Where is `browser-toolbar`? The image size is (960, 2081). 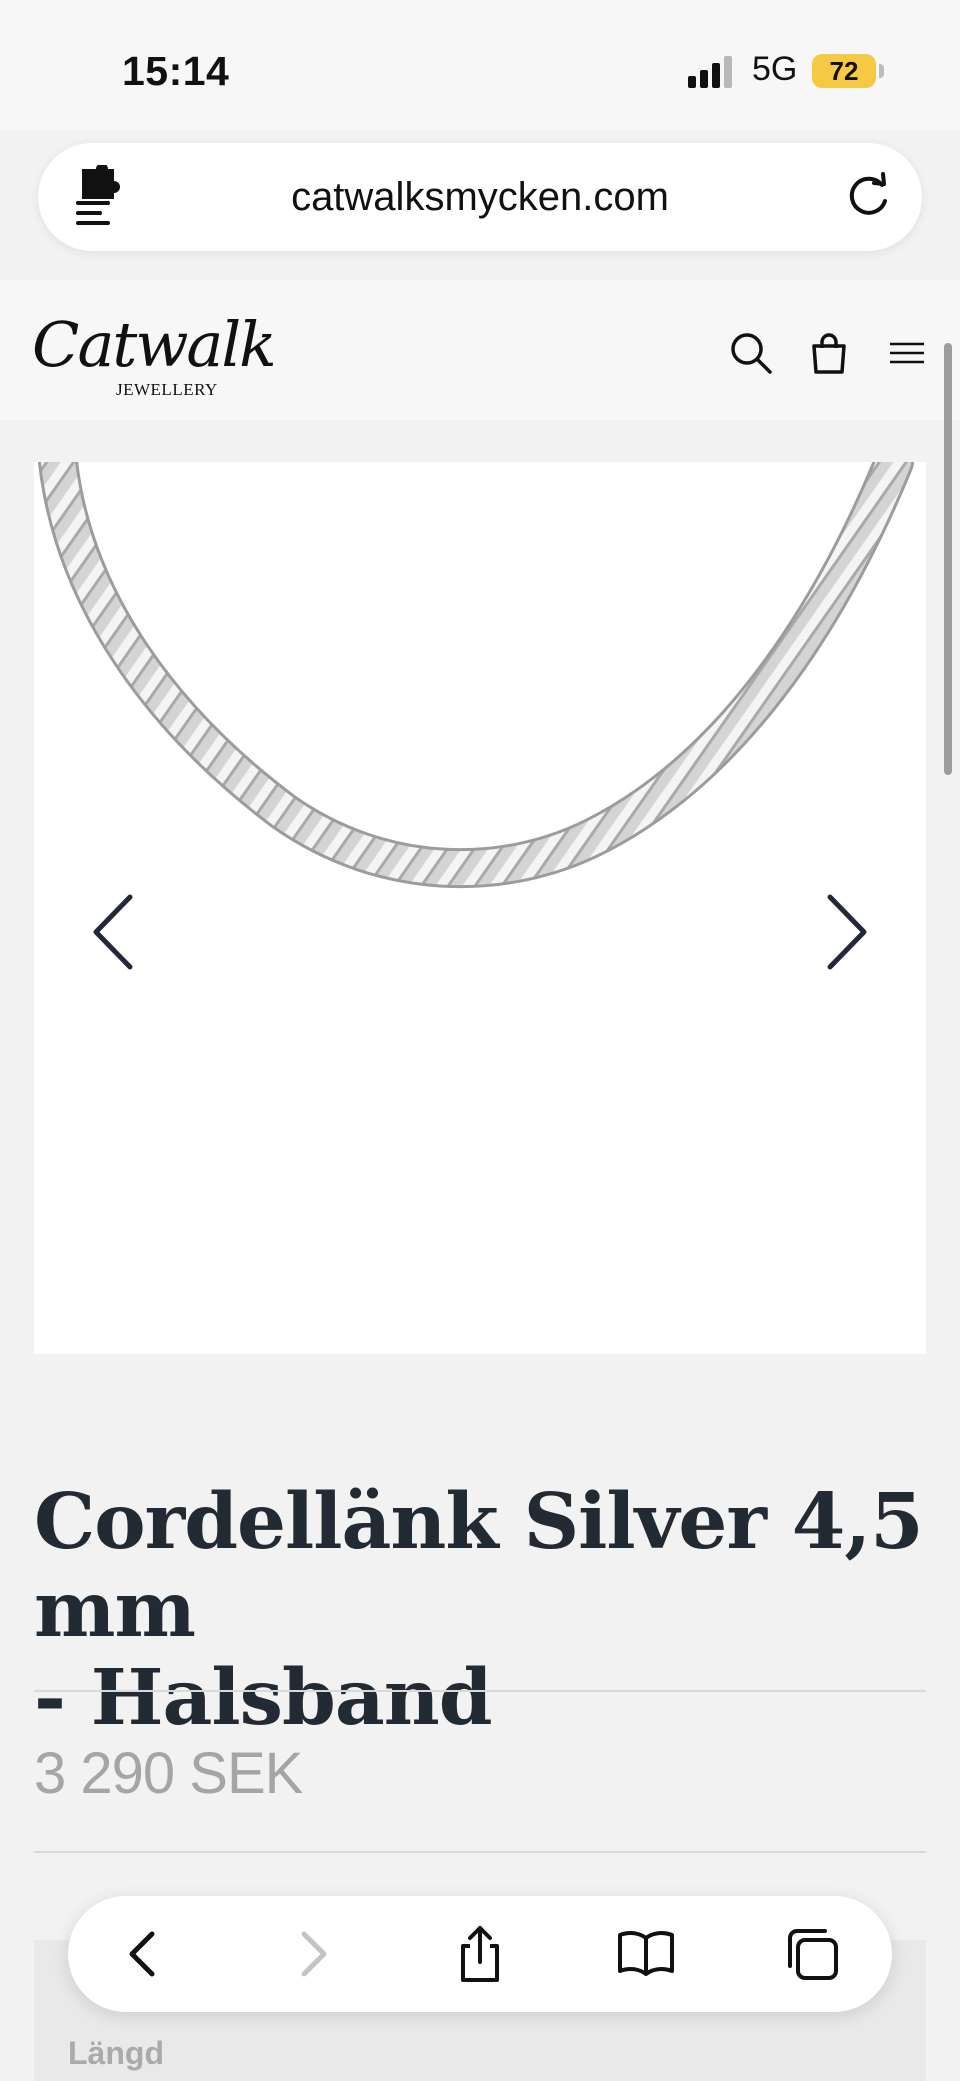
browser-toolbar is located at coordinates (480, 1954).